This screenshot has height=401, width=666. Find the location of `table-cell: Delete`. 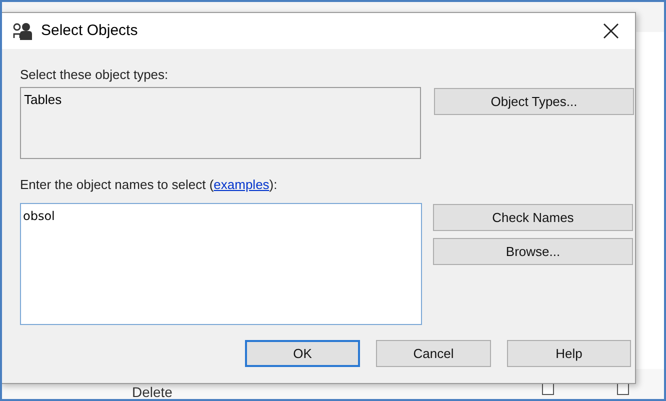

table-cell: Delete is located at coordinates (152, 392).